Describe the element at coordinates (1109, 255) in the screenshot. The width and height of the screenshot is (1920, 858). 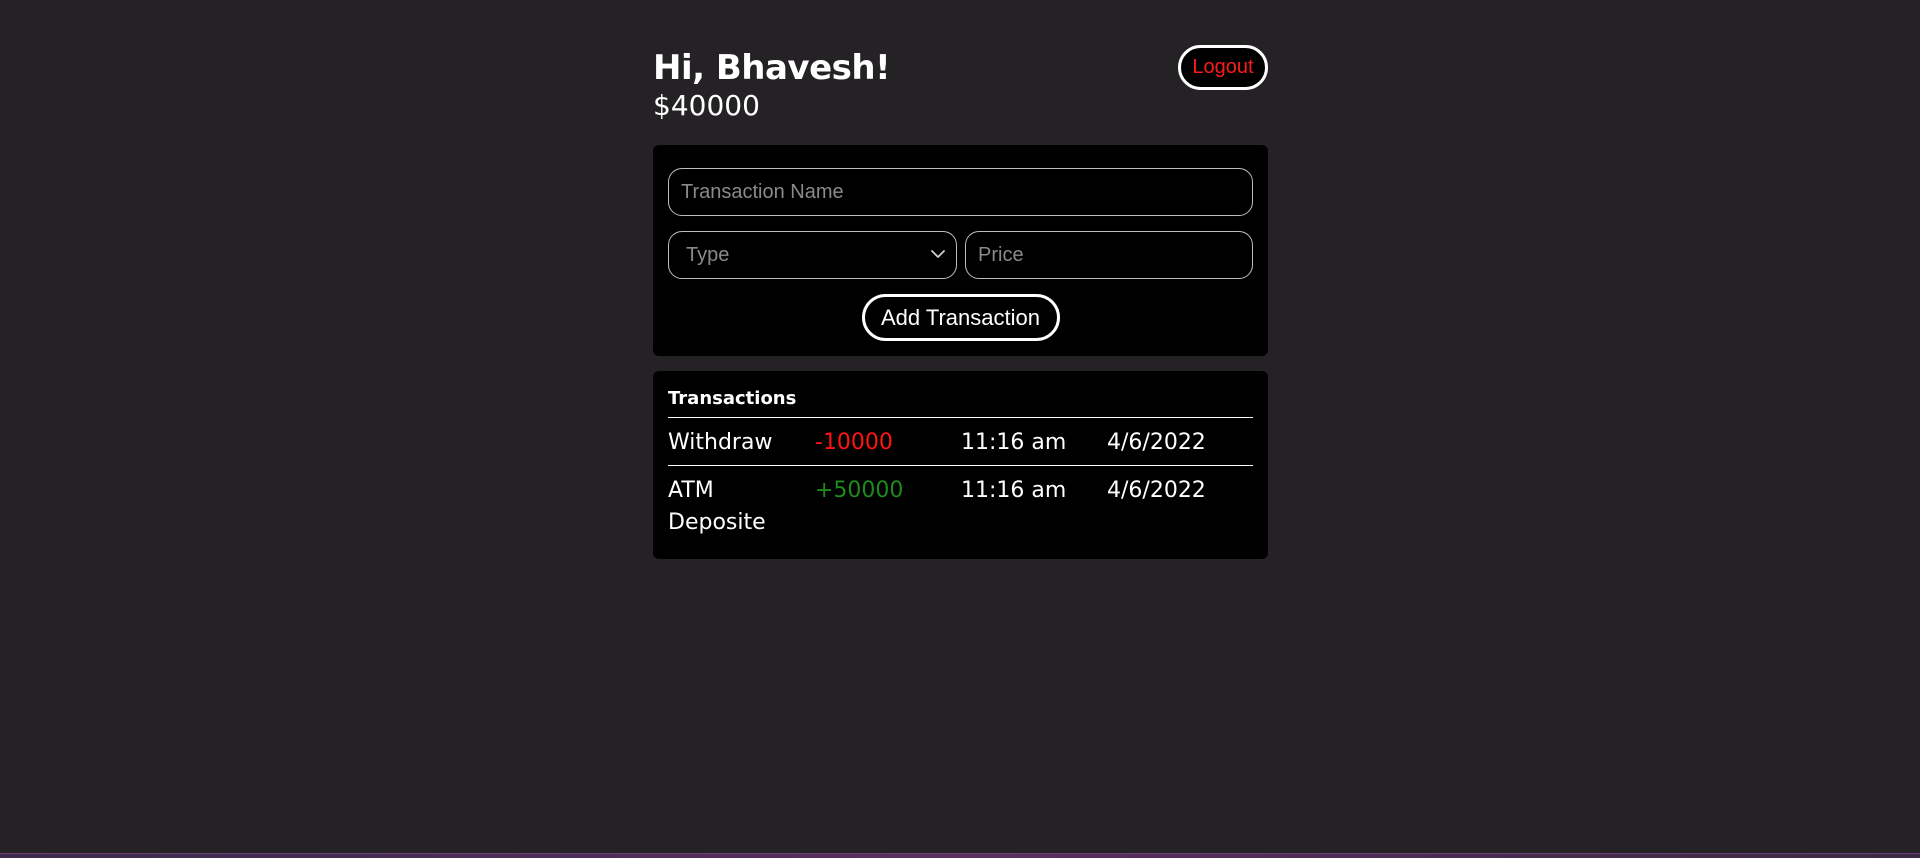
I see `price-input` at that location.